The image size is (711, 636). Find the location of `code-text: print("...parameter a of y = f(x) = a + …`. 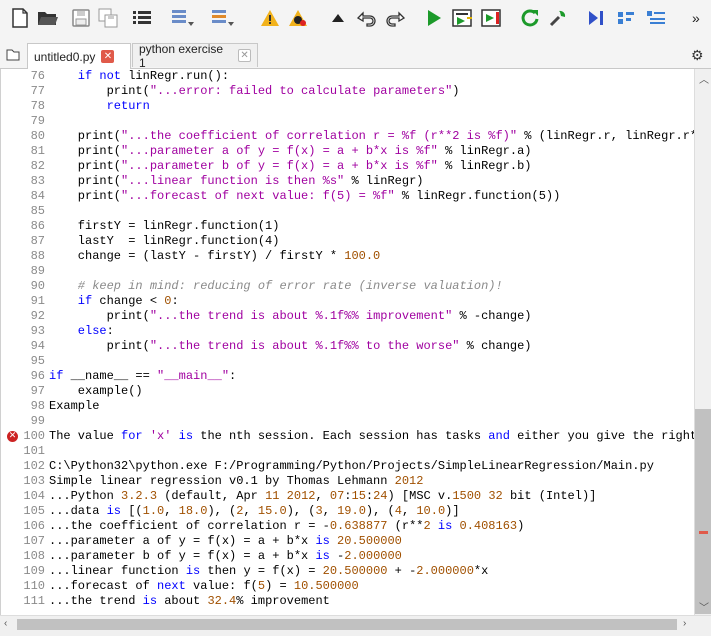

code-text: print("...parameter a of y = f(x) = a + … is located at coordinates (290, 151).